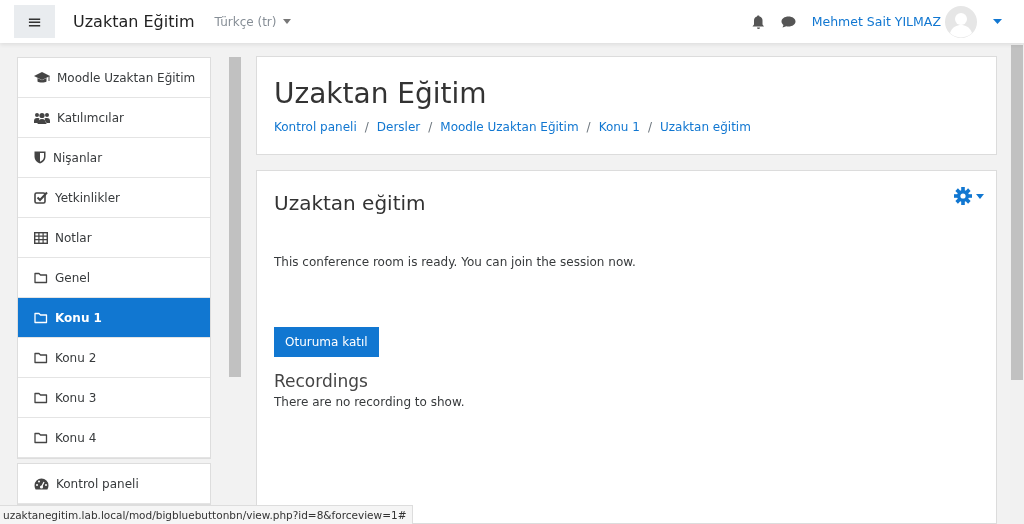  I want to click on activity-title: Uzaktan eğitim, so click(350, 203).